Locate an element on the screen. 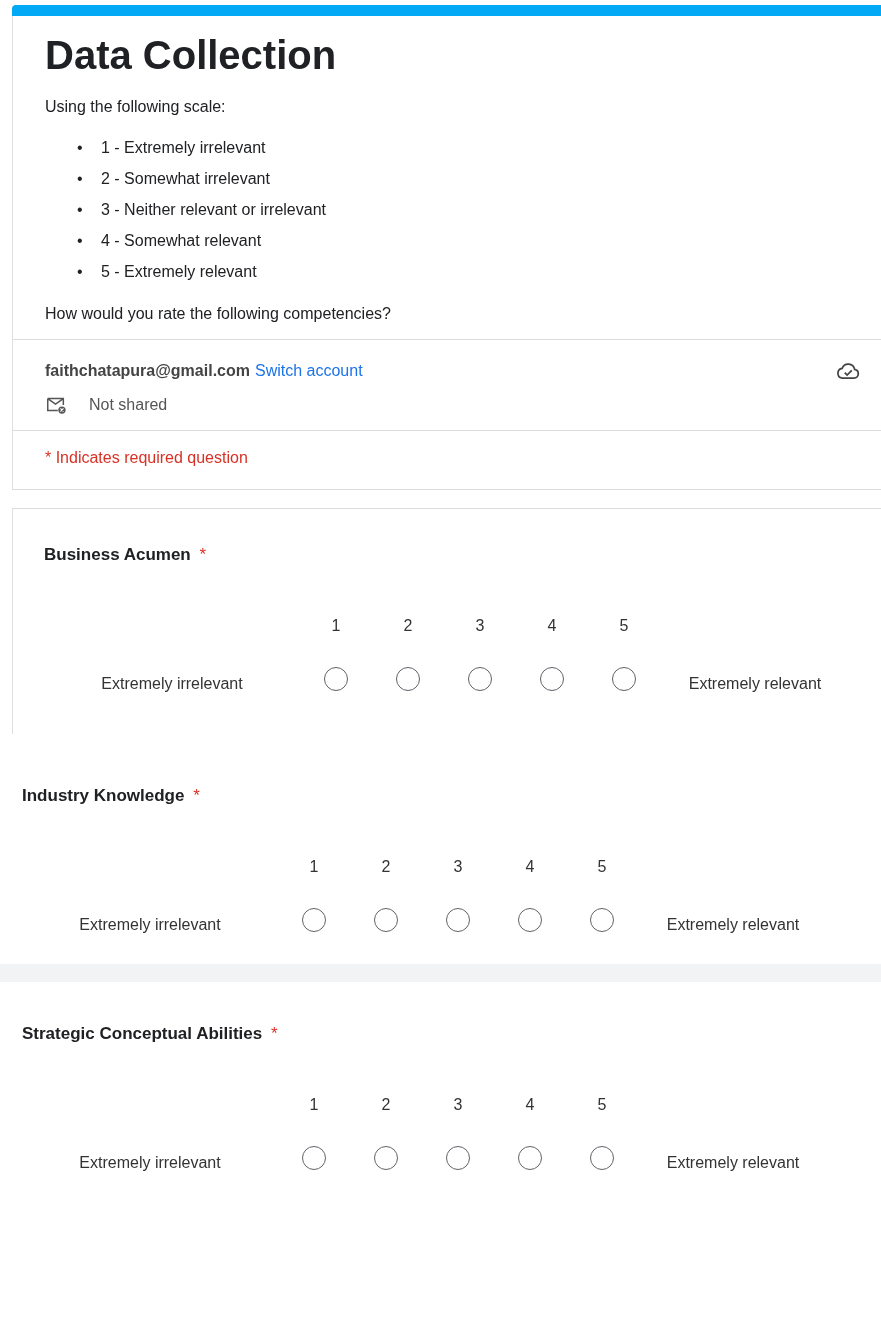 The height and width of the screenshot is (1333, 881). scale-item: 5 - Extremely relevant is located at coordinates (179, 272).